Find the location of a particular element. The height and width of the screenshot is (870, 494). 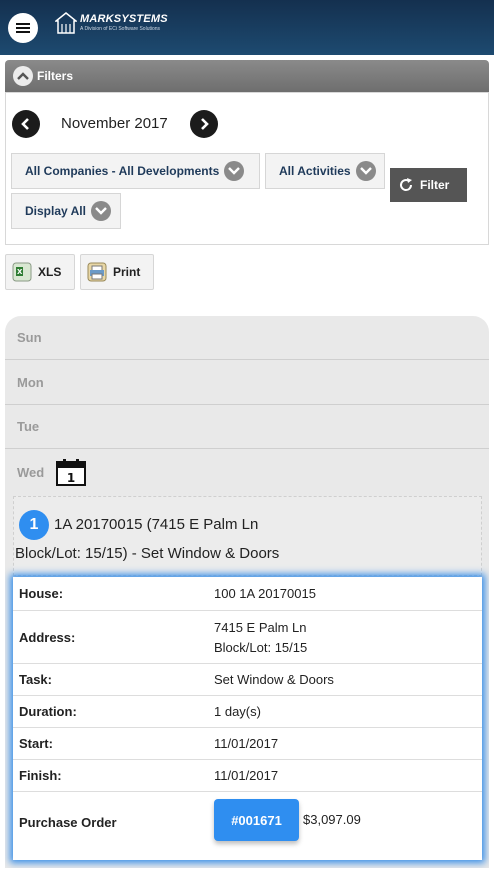

task-label: Task: is located at coordinates (35, 679).